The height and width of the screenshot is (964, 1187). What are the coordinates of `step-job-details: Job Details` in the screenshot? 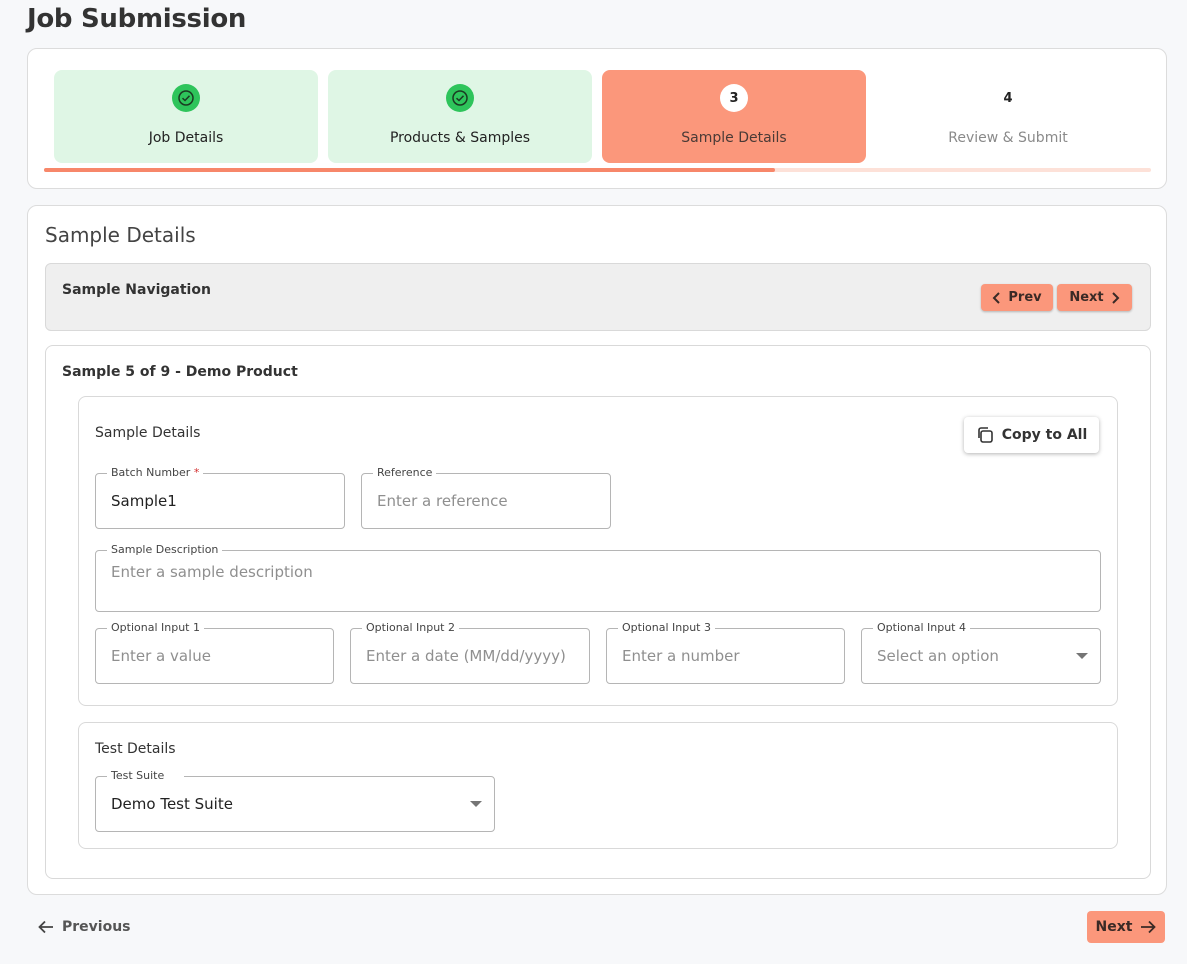 It's located at (186, 116).